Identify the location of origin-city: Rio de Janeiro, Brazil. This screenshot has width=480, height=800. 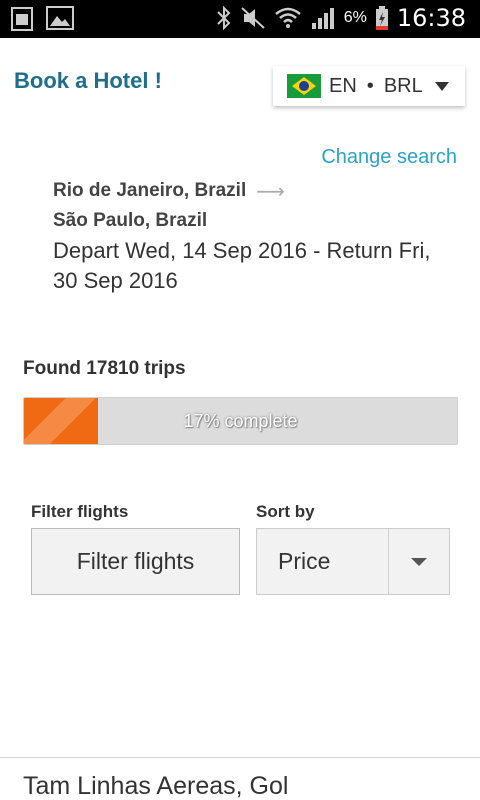
(150, 190).